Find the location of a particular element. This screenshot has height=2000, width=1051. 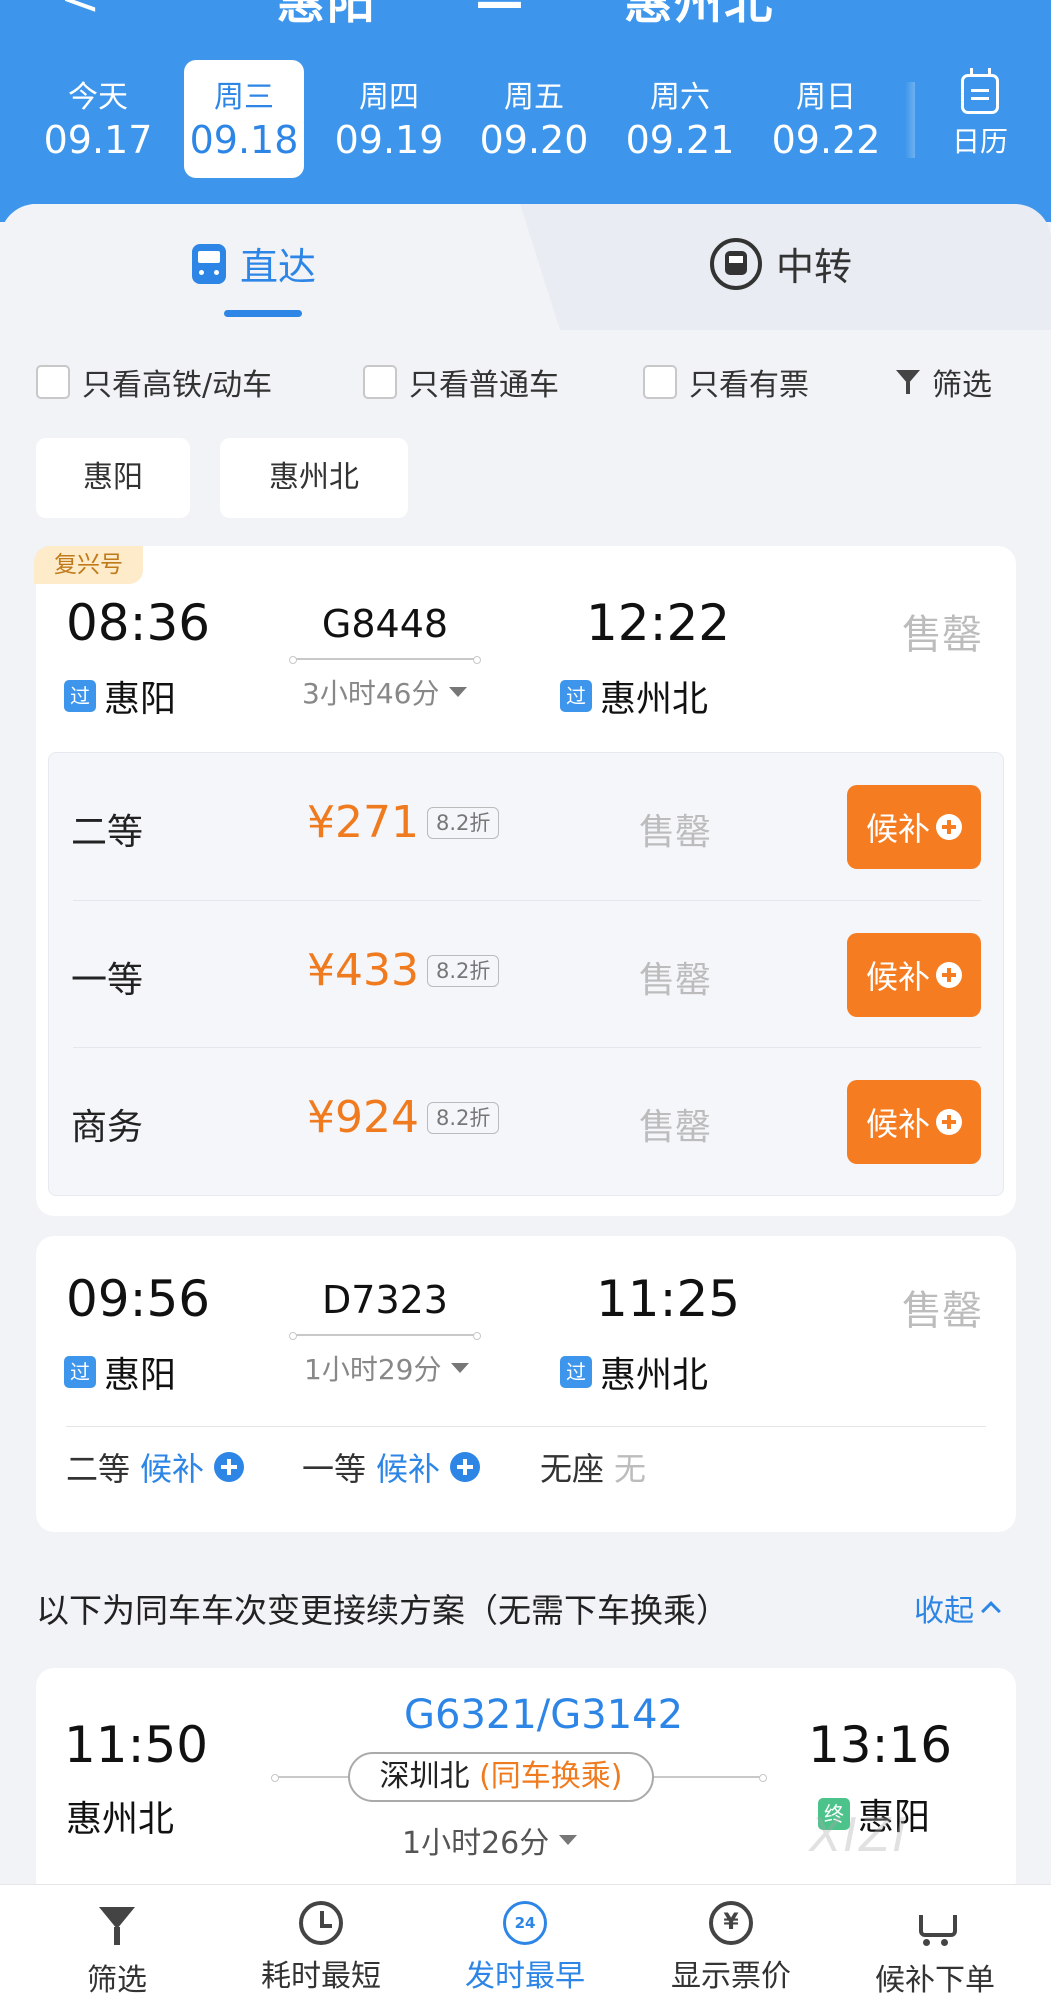

seat-summary-item: 无座 无 is located at coordinates (593, 1467).